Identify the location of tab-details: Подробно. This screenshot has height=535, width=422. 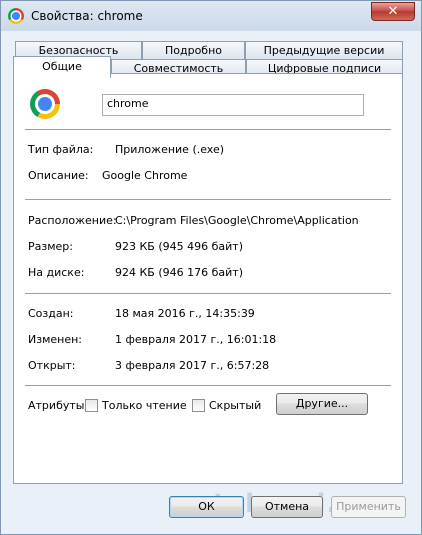
(193, 50).